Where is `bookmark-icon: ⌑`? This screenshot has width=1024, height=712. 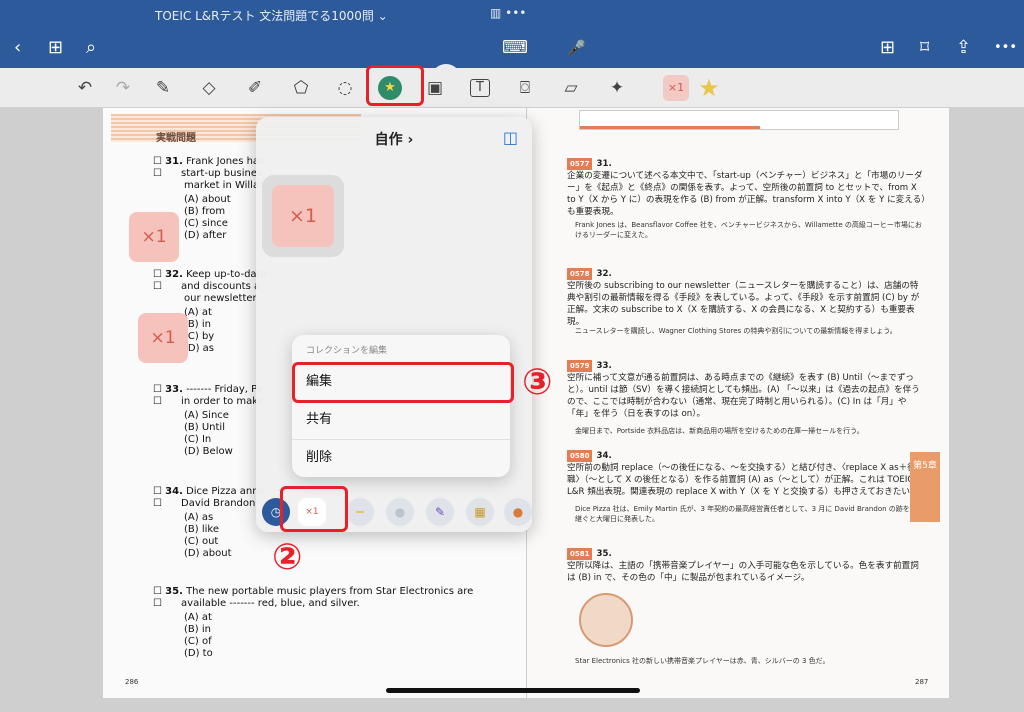 bookmark-icon: ⌑ is located at coordinates (924, 48).